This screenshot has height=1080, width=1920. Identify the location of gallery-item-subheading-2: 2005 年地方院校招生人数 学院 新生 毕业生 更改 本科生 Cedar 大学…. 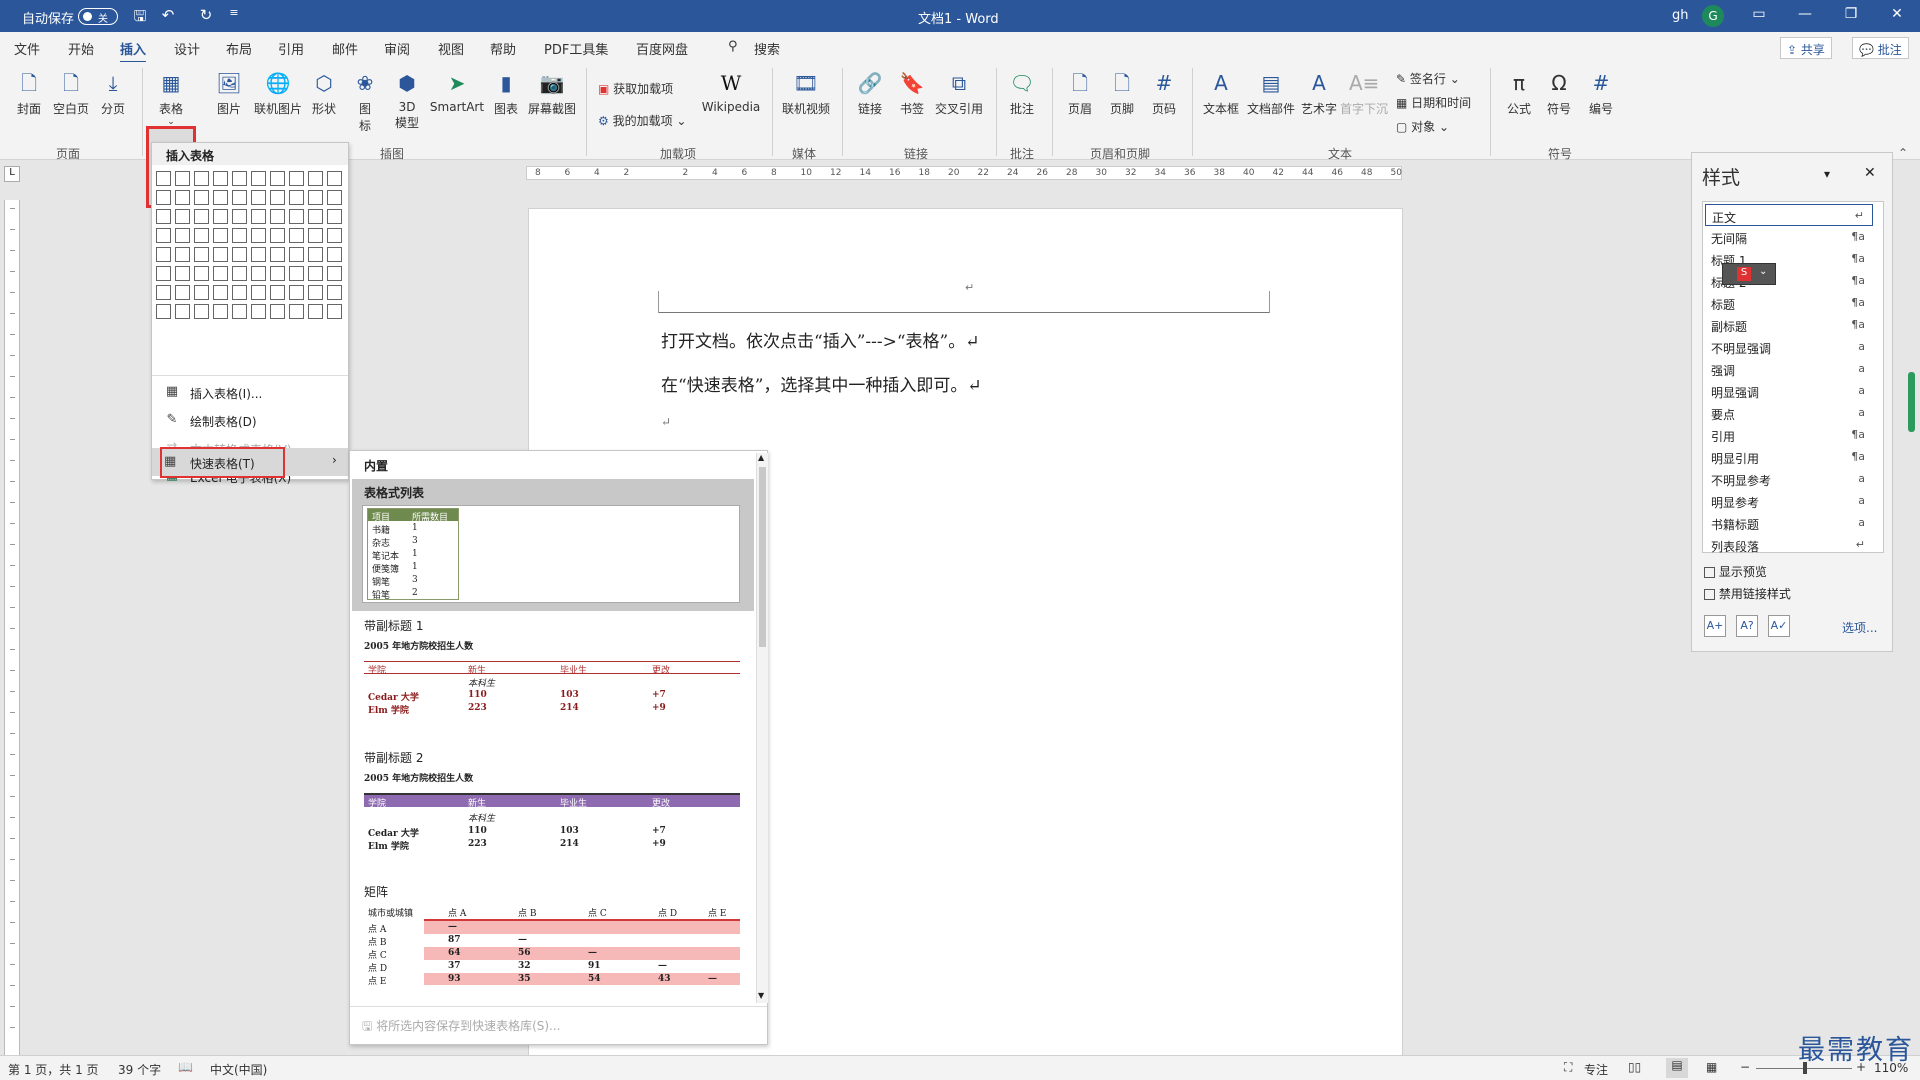
(552, 826).